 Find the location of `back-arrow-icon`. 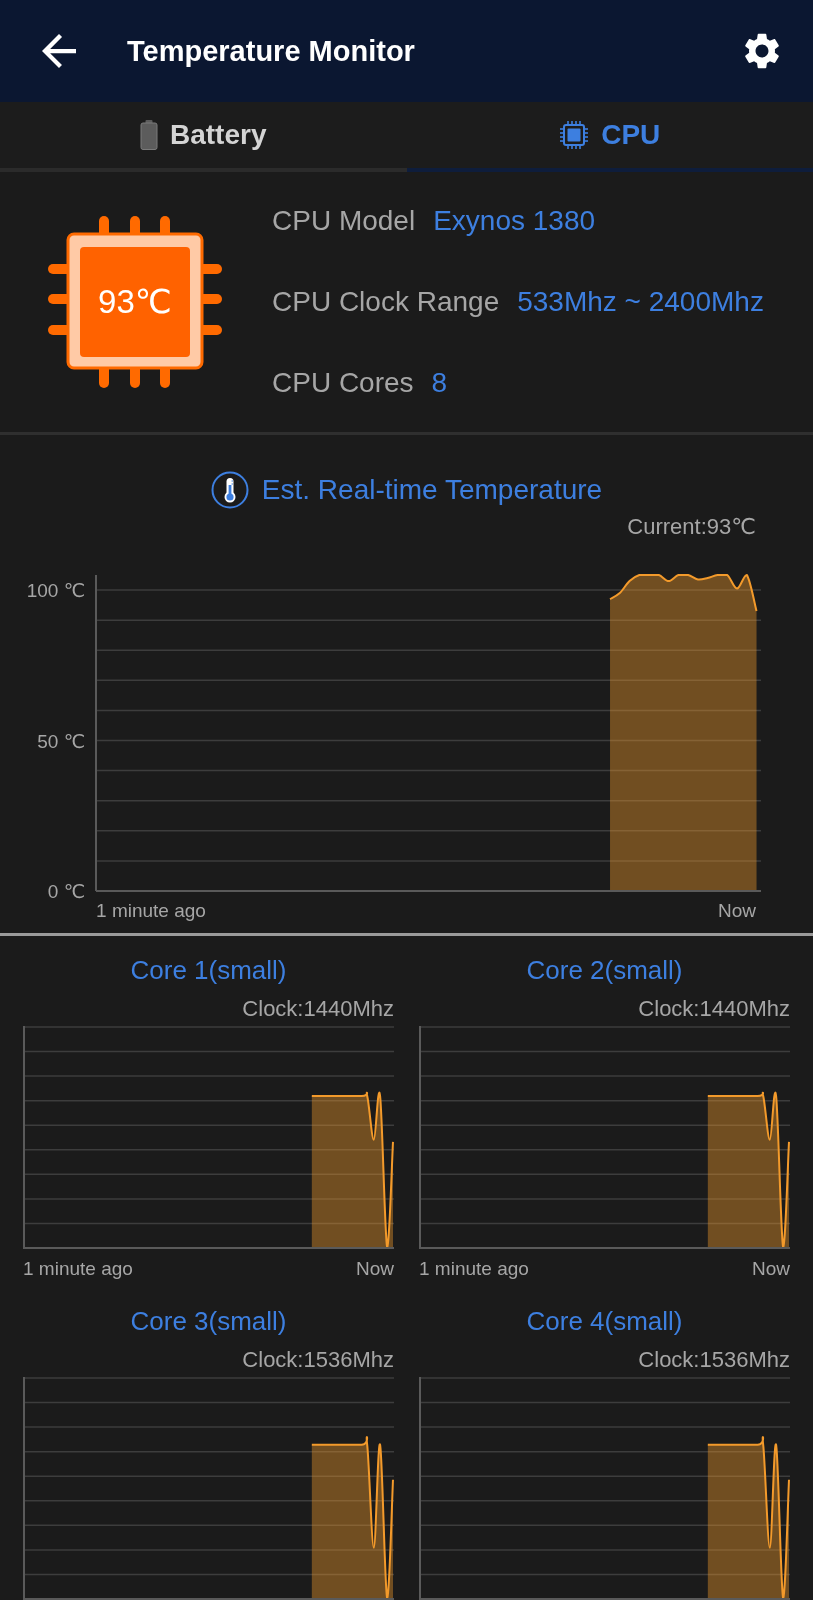

back-arrow-icon is located at coordinates (59, 51).